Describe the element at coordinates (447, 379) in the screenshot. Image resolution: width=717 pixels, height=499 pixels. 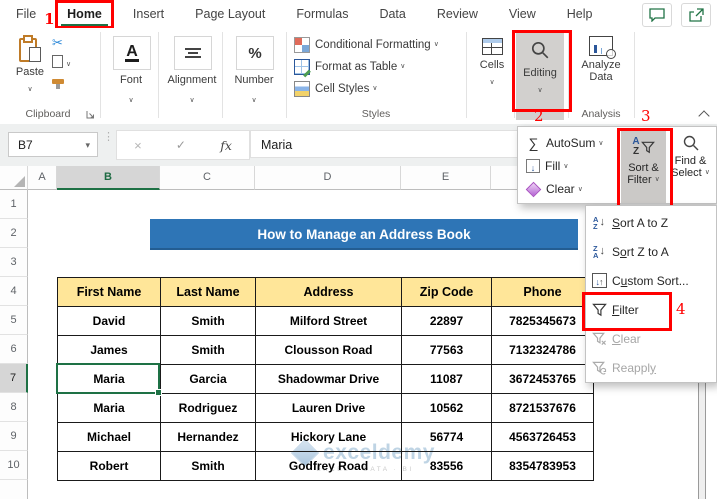
I see `table-cell: 11087` at that location.